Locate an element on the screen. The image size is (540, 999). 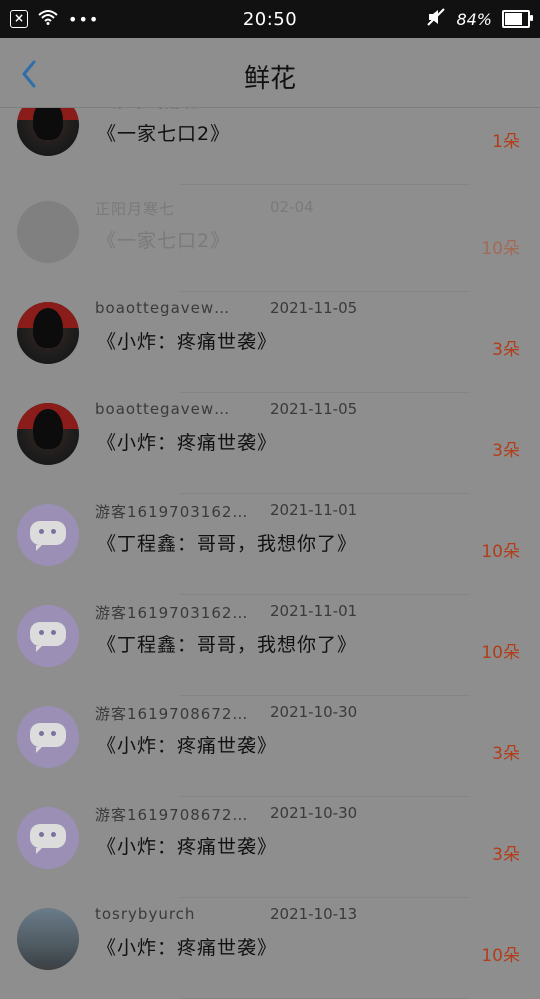
notification-close-icon: × is located at coordinates (19, 19).